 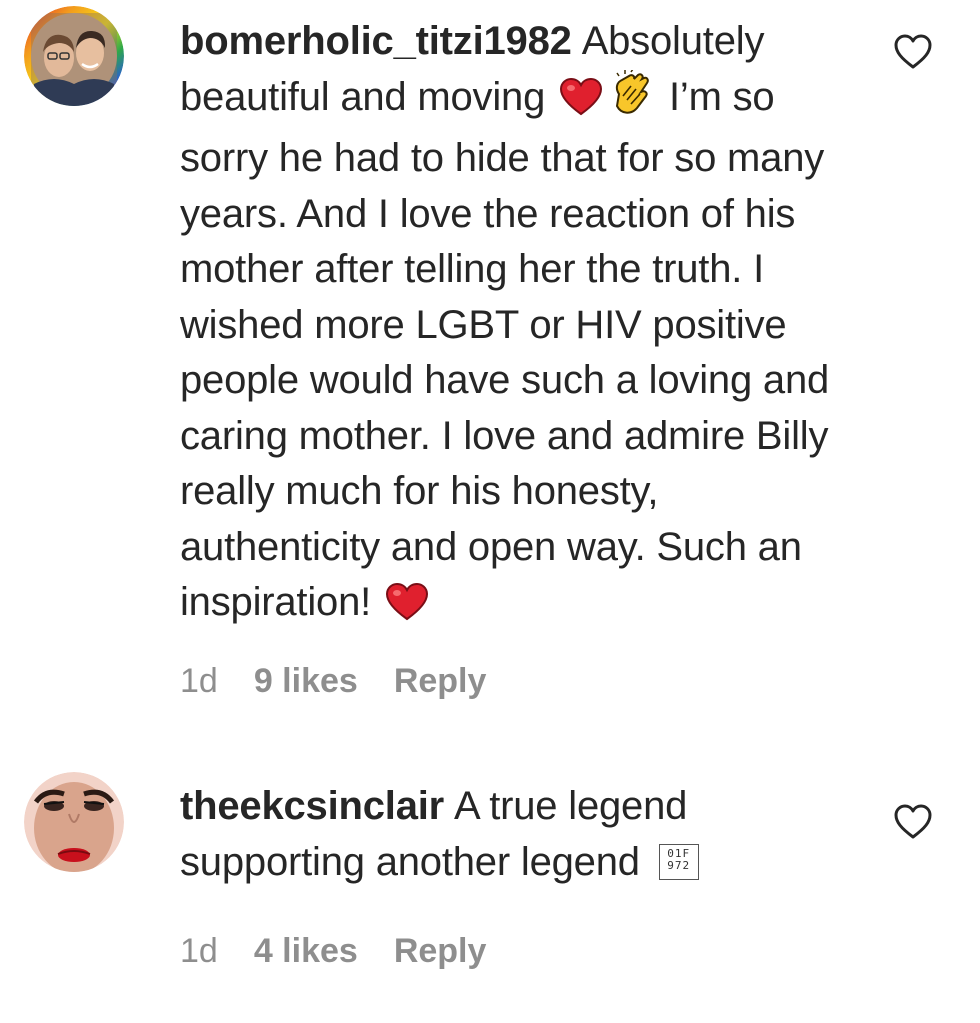 I want to click on unsupported-emoji-glyph: 01F 972, so click(x=678, y=861).